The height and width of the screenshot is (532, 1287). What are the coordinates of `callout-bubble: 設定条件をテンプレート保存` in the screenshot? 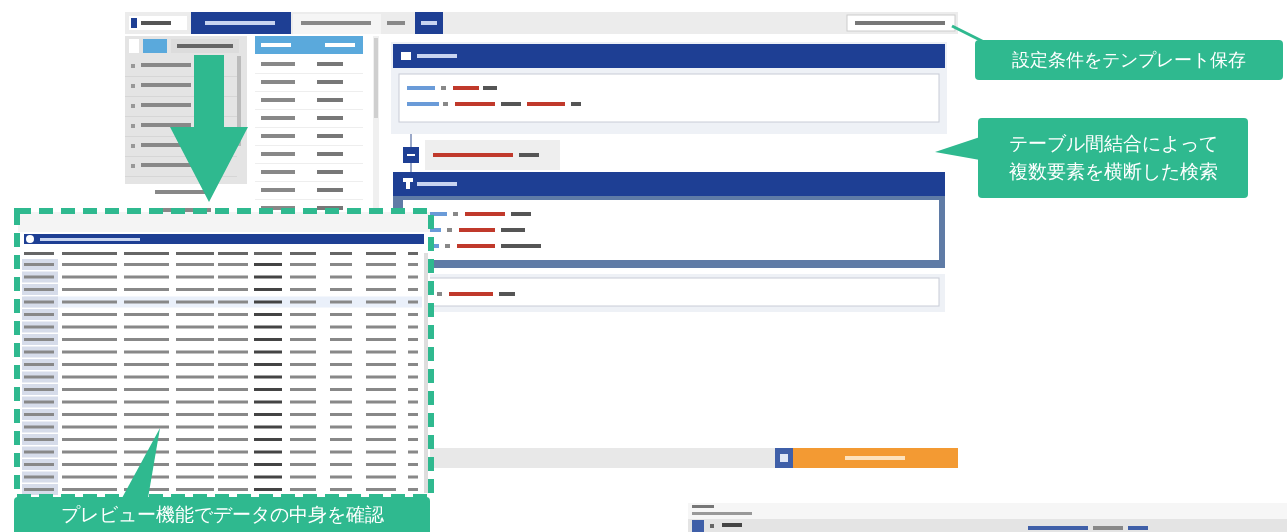 It's located at (1129, 60).